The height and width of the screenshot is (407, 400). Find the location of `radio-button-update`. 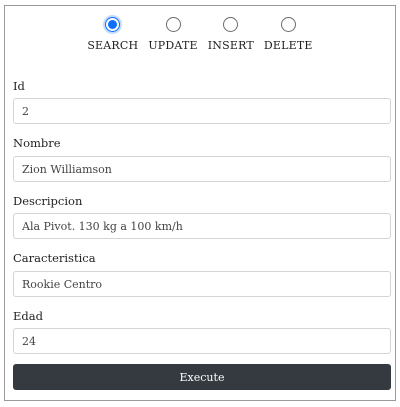

radio-button-update is located at coordinates (173, 24).